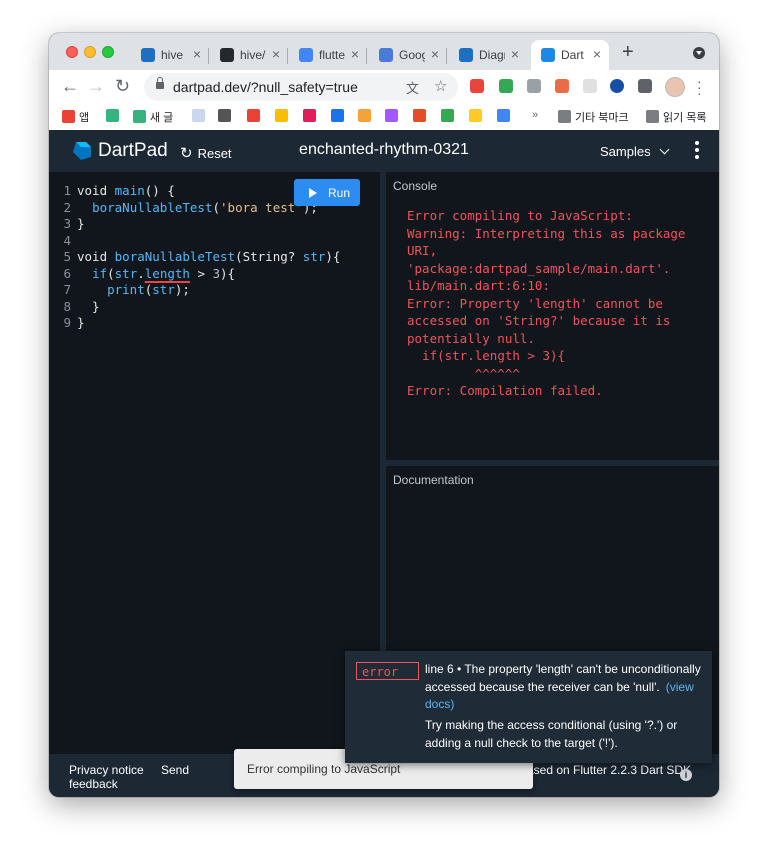 Image resolution: width=768 pixels, height=862 pixels. What do you see at coordinates (66, 224) in the screenshot?
I see `code-line: 3}` at bounding box center [66, 224].